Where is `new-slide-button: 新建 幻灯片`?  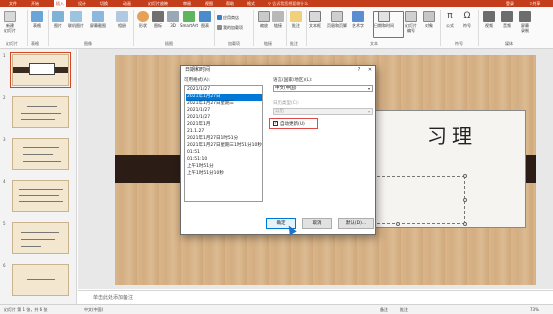 new-slide-button: 新建 幻灯片 is located at coordinates (10, 22).